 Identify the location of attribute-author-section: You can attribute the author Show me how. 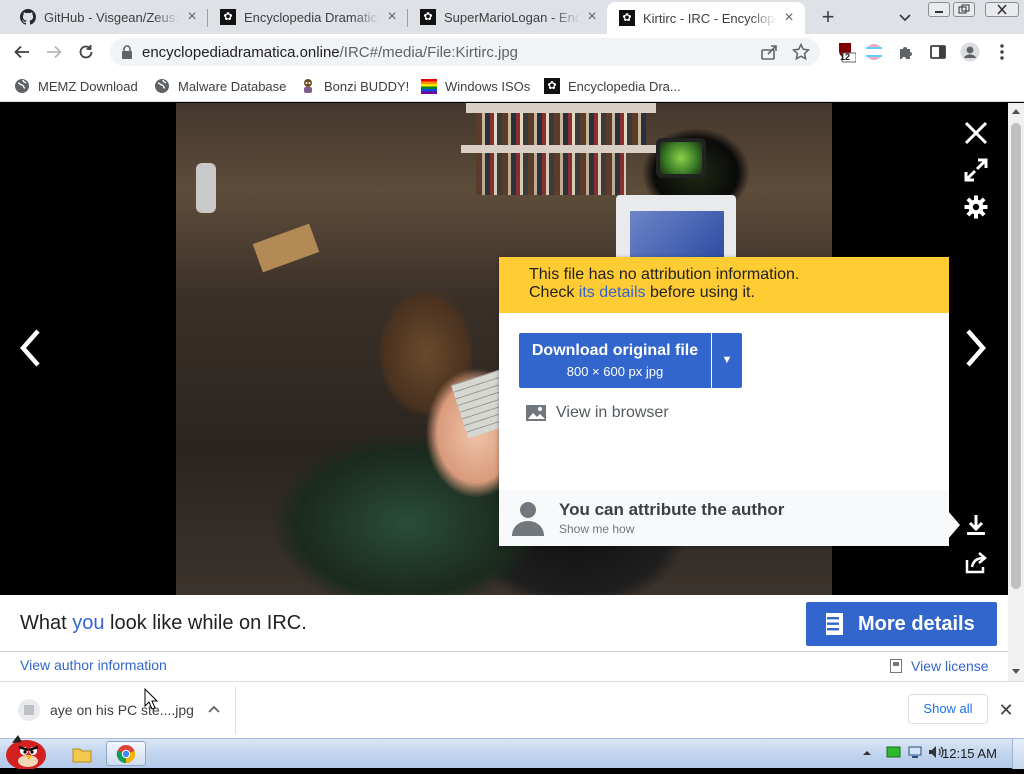
(724, 518).